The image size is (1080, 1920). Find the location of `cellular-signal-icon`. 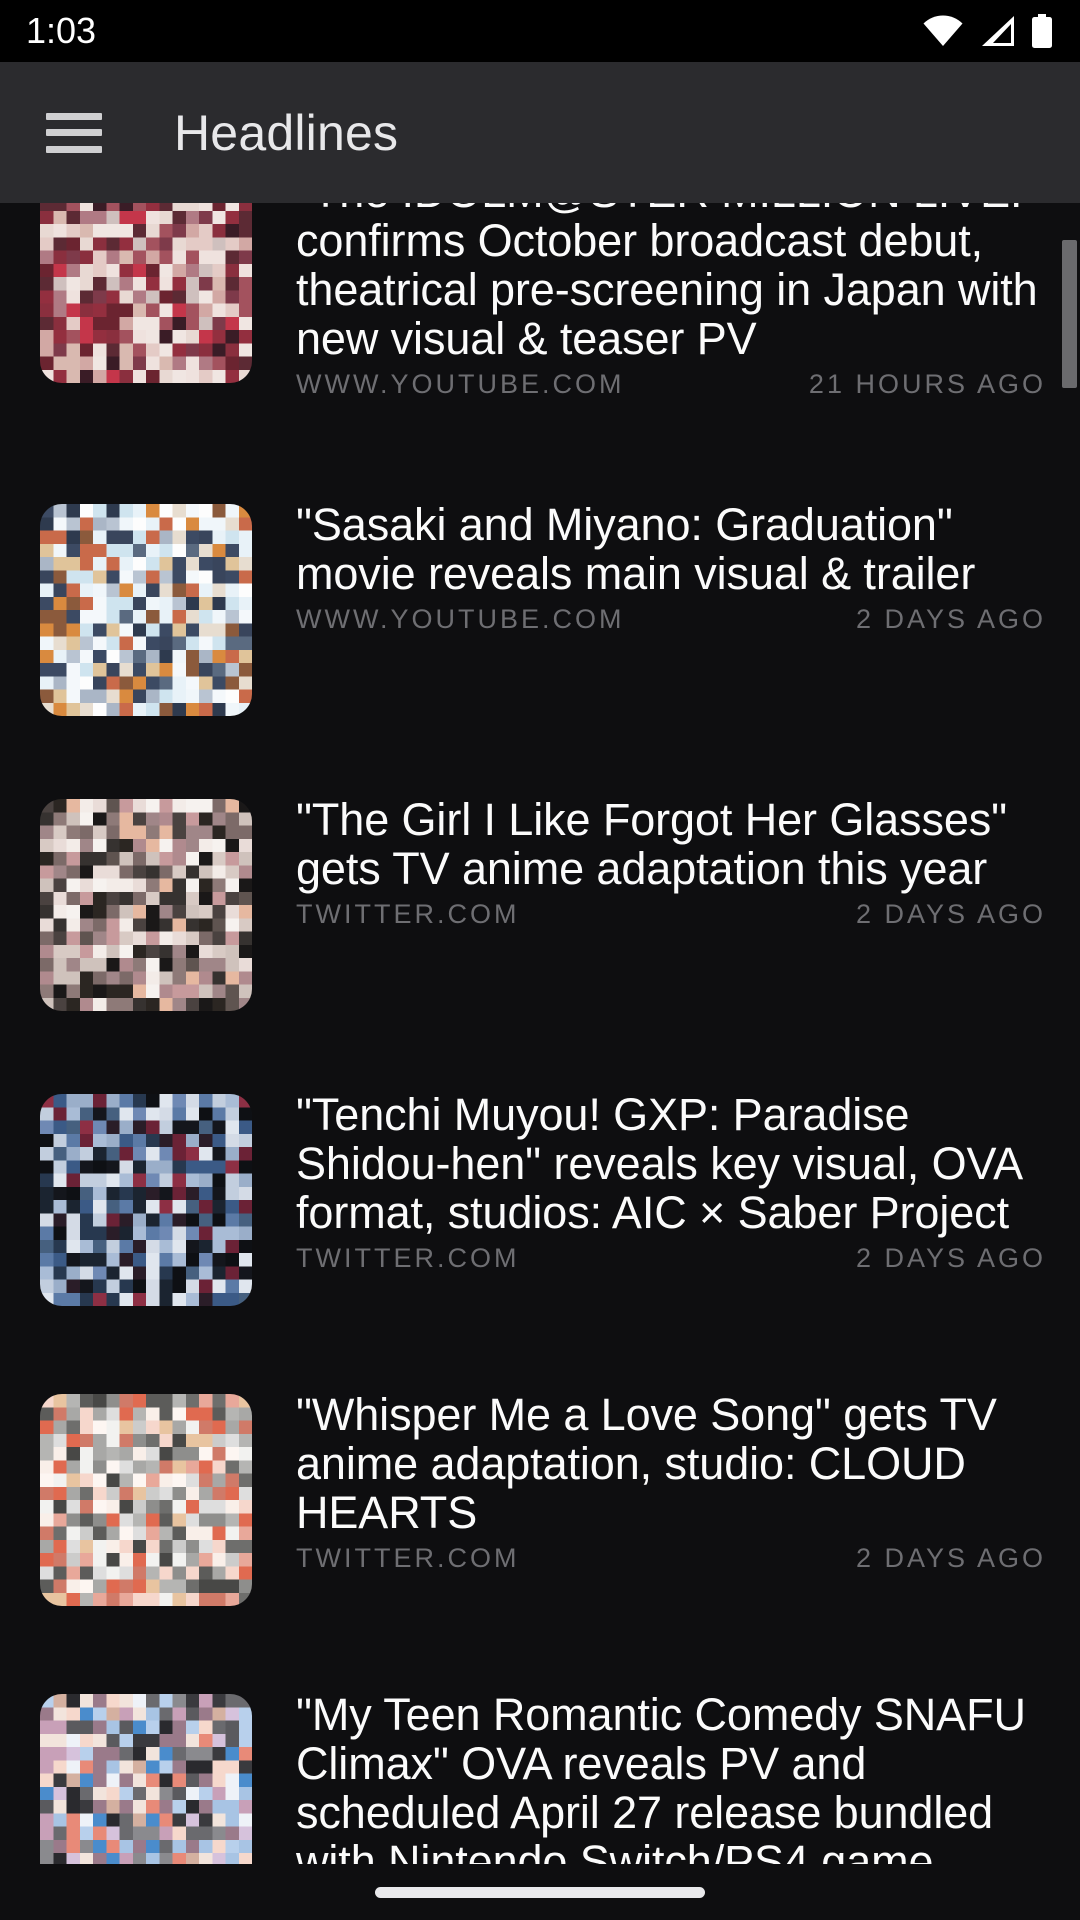

cellular-signal-icon is located at coordinates (997, 31).